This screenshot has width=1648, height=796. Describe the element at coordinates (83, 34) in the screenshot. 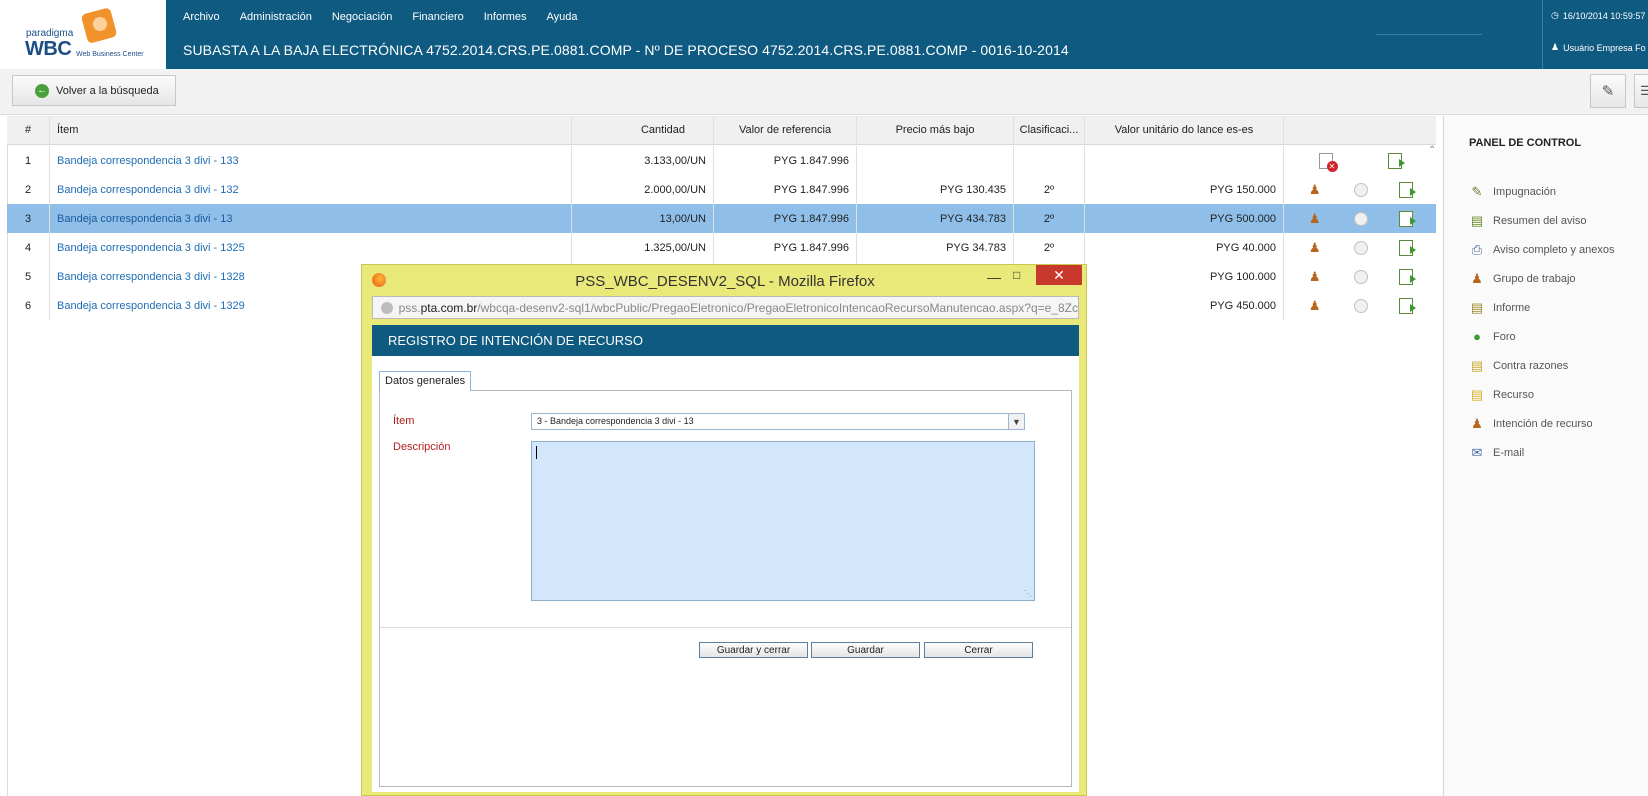

I see `logo: paradigma WBC Web Business Center` at that location.